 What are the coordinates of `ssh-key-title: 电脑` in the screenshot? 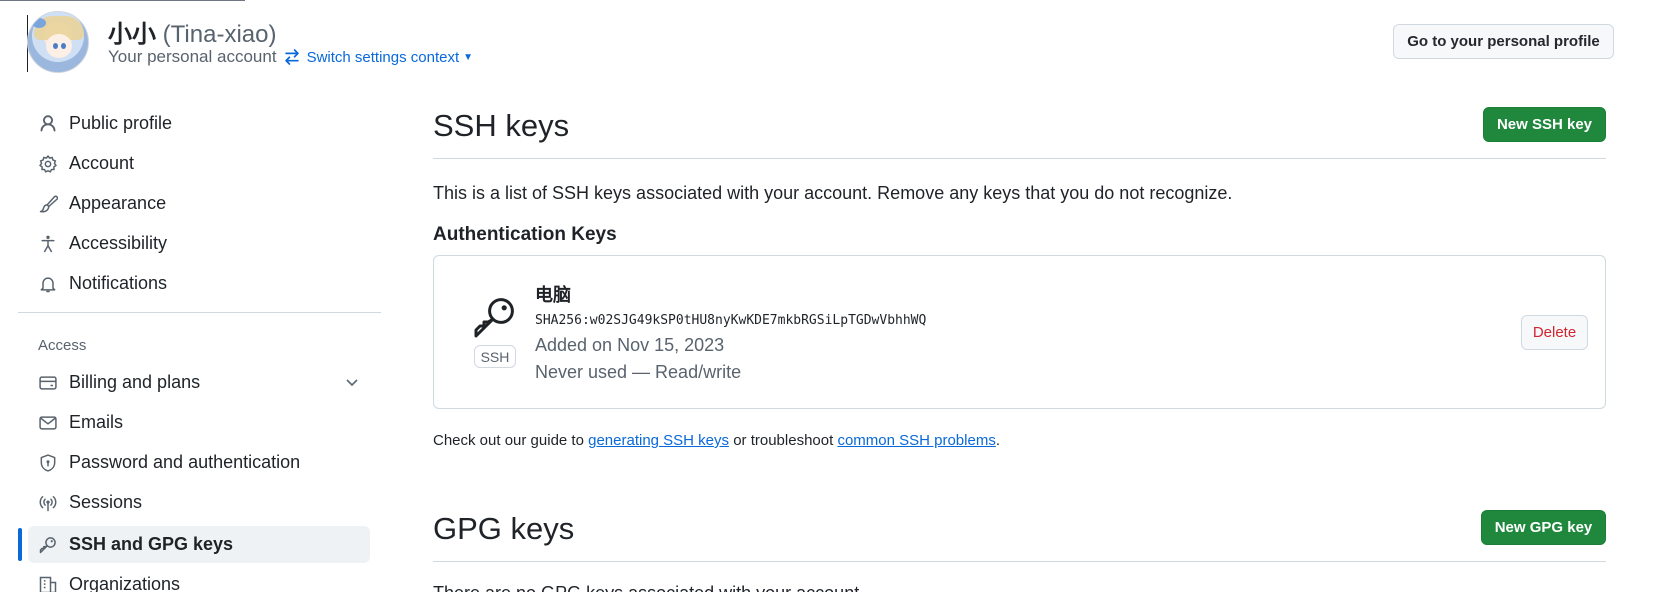 It's located at (553, 295).